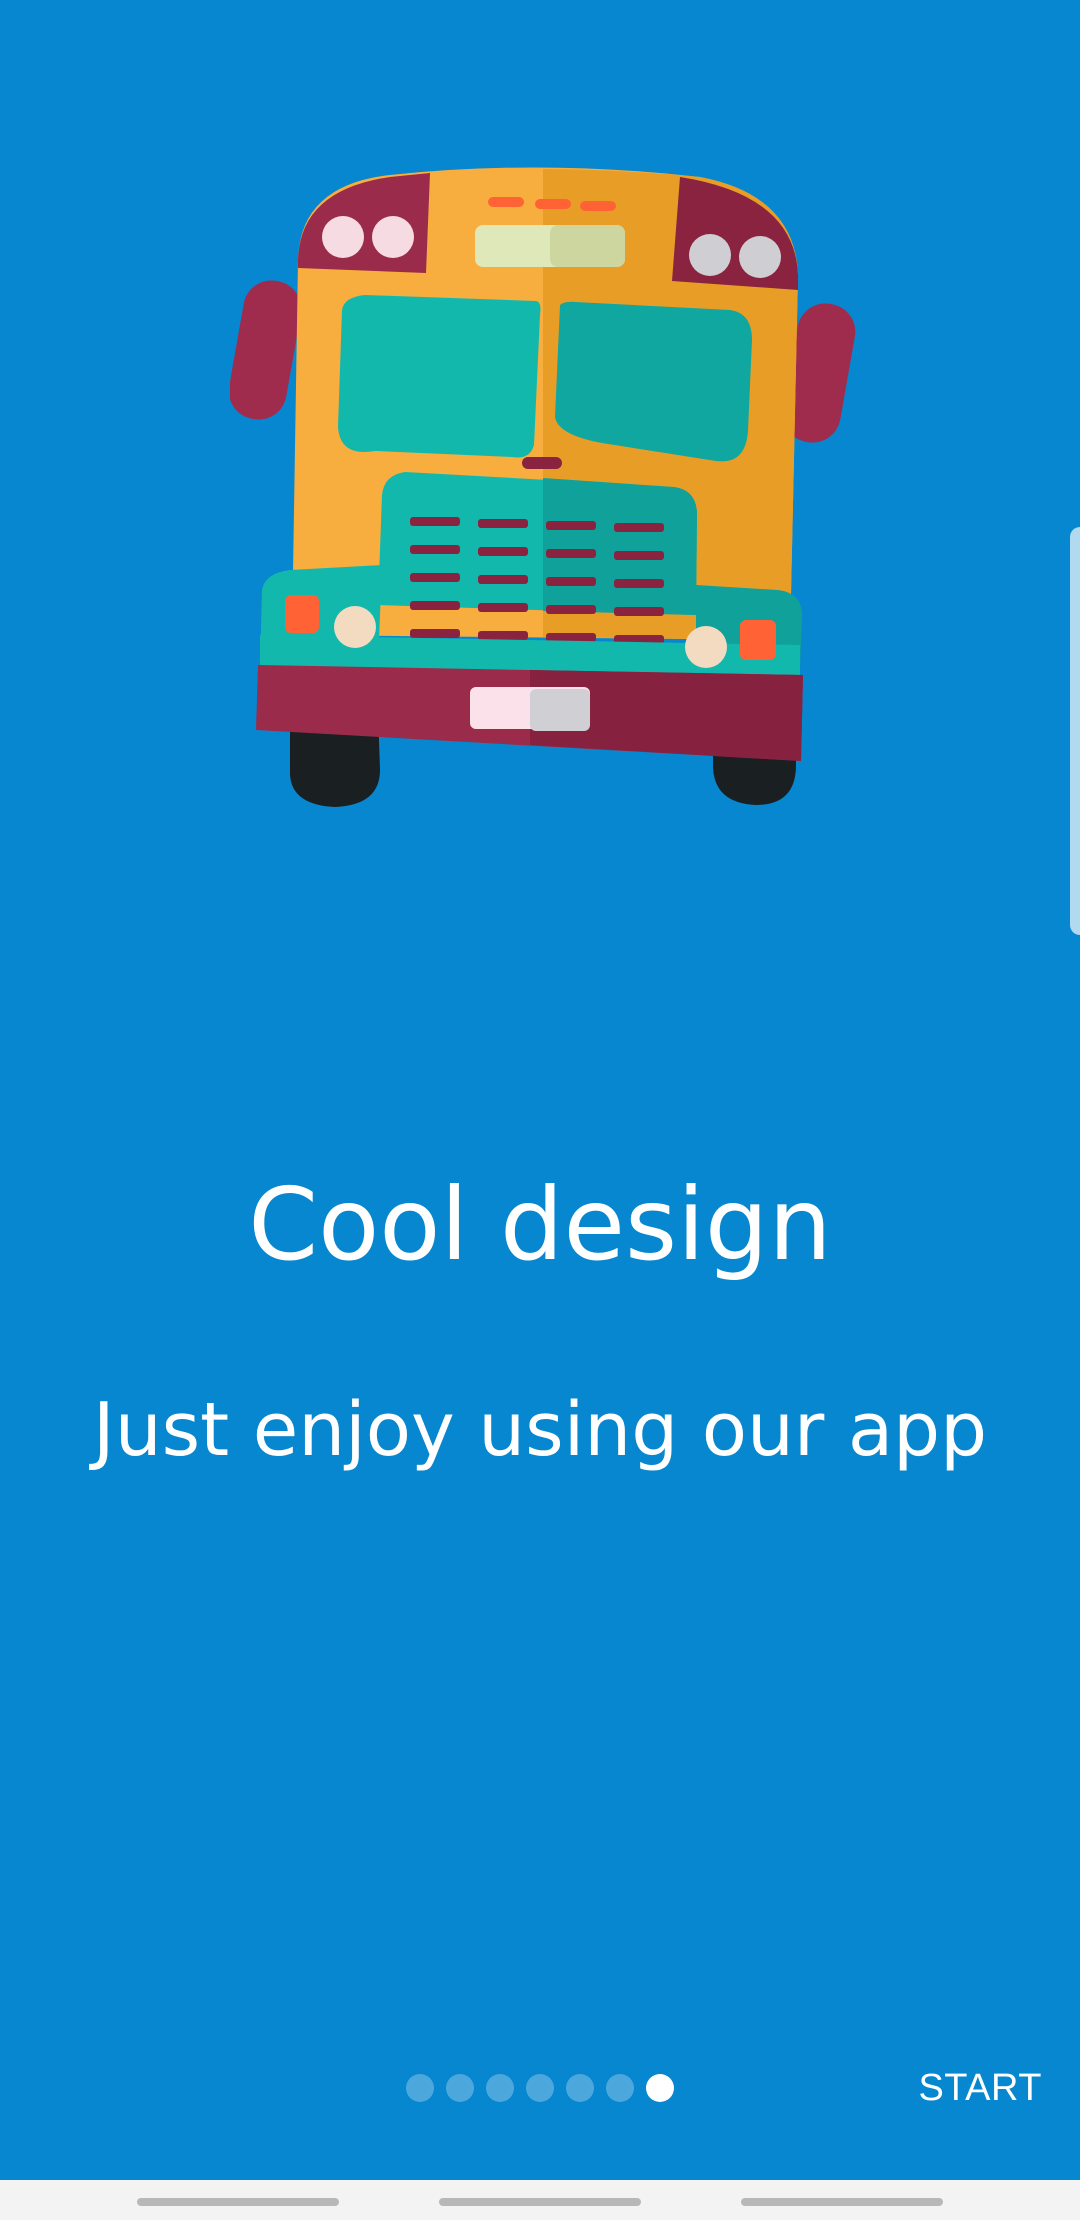  Describe the element at coordinates (1075, 731) in the screenshot. I see `edge-panel-handle` at that location.